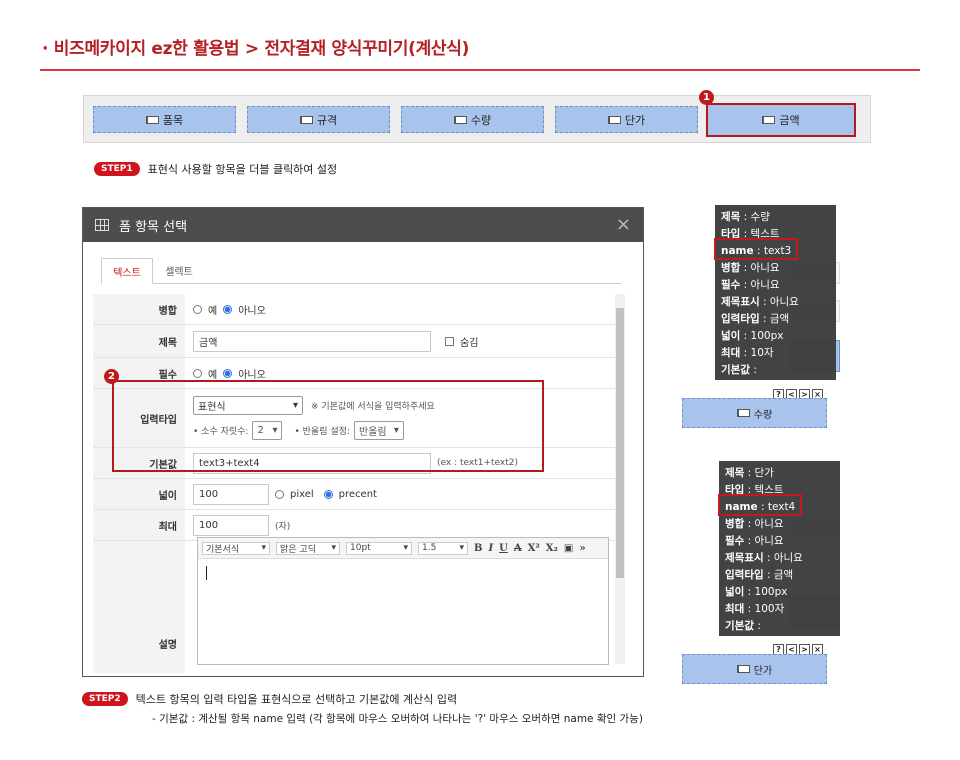 Image resolution: width=960 pixels, height=760 pixels. What do you see at coordinates (296, 699) in the screenshot?
I see `step2-text: 텍스트 항목의 입력 타입을 표현식으로 선택하고 기본값에 계산식 입력` at bounding box center [296, 699].